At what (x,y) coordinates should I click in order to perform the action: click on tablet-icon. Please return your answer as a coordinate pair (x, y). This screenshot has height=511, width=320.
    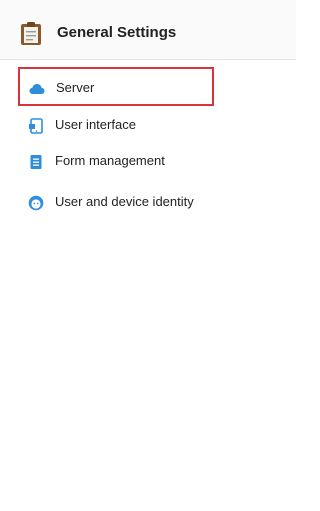
    Looking at the image, I should click on (36, 126).